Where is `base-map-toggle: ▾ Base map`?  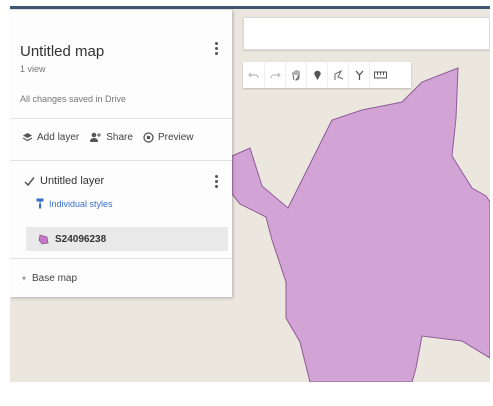 base-map-toggle: ▾ Base map is located at coordinates (49, 278).